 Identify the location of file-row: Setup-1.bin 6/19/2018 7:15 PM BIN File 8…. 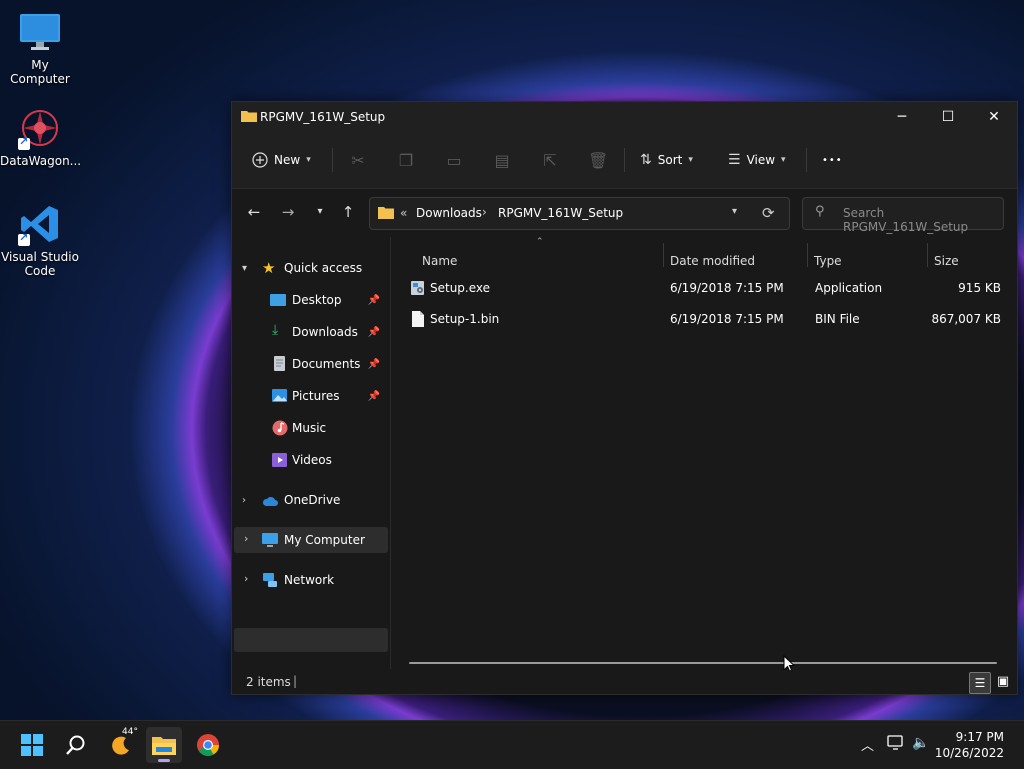
(703, 319).